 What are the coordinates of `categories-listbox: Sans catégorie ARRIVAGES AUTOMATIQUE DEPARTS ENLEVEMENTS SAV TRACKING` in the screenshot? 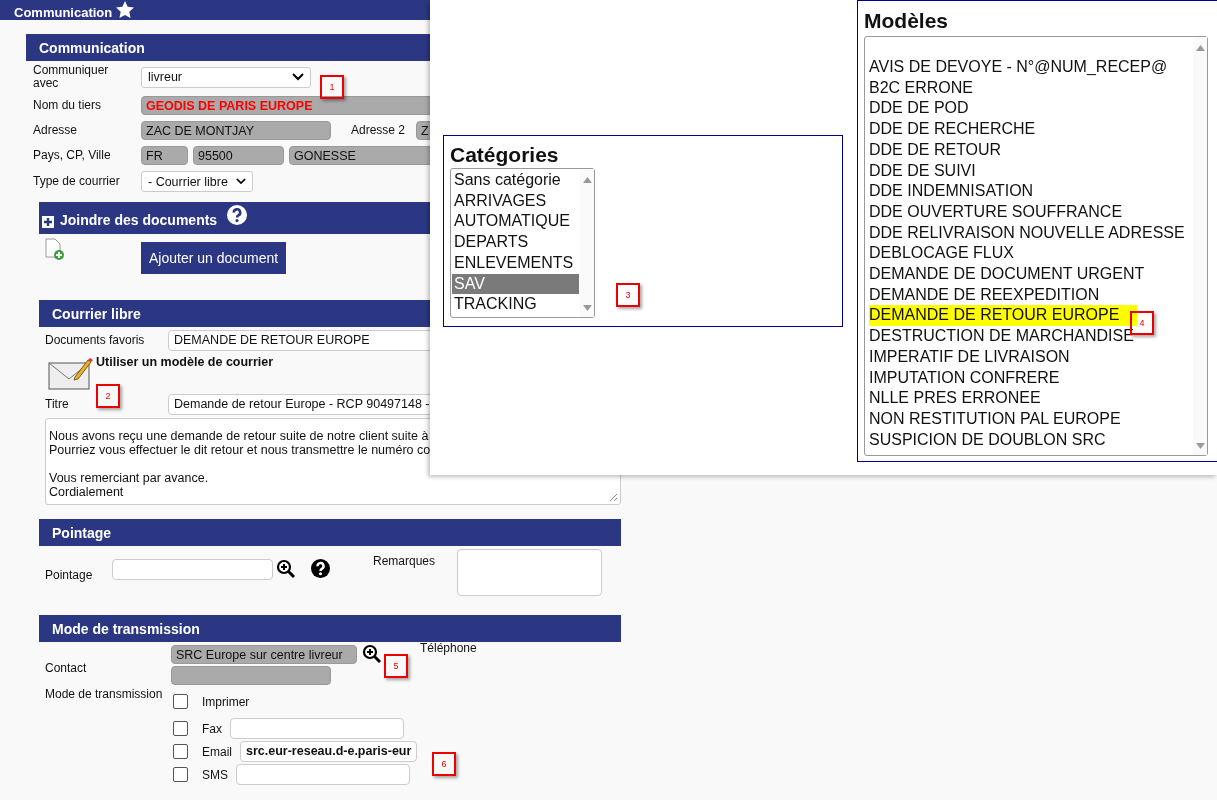 It's located at (522, 243).